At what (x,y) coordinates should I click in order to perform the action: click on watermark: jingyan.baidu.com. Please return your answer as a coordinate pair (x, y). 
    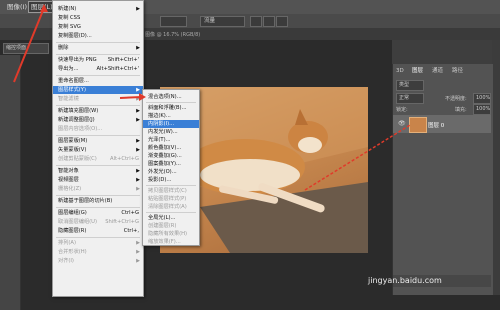
    Looking at the image, I should click on (405, 280).